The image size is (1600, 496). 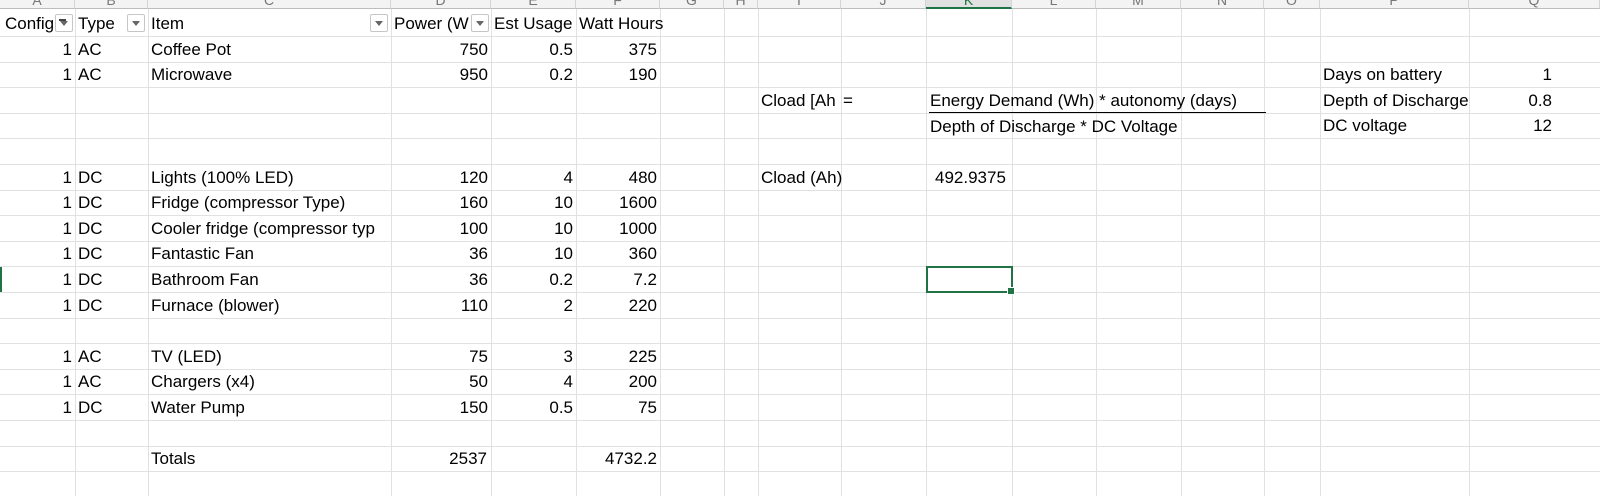 I want to click on cell-power: 160, so click(x=473, y=202).